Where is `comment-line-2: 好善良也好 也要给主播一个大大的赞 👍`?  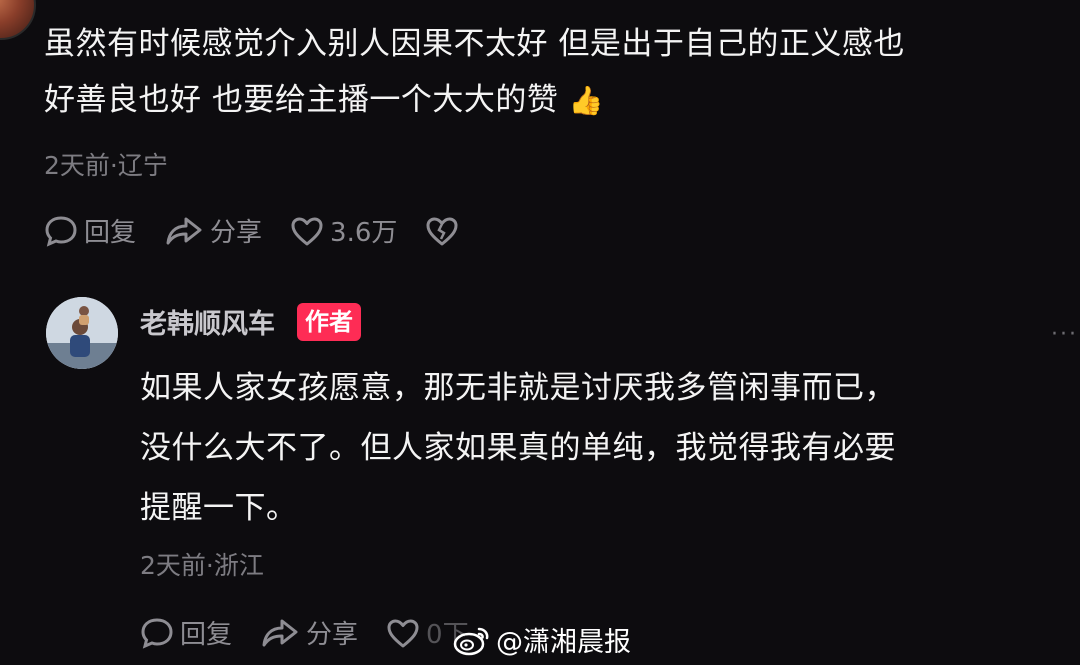
comment-line-2: 好善良也好 也要给主播一个大大的赞 👍 is located at coordinates (324, 100).